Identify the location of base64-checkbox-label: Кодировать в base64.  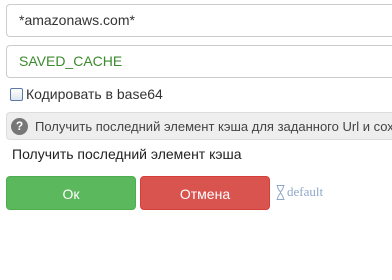
(94, 94).